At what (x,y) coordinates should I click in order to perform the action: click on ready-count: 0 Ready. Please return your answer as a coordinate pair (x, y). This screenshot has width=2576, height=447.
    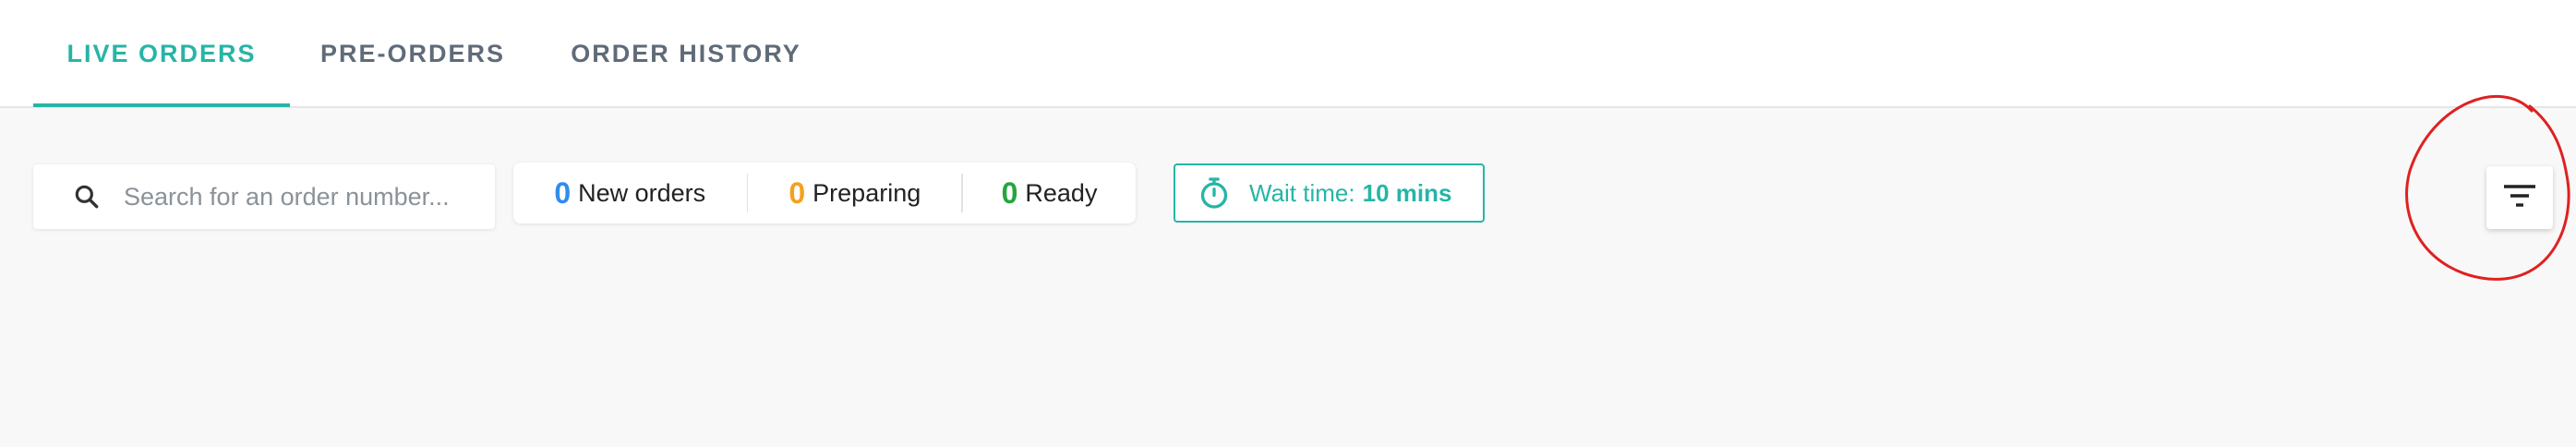
    Looking at the image, I should click on (1049, 193).